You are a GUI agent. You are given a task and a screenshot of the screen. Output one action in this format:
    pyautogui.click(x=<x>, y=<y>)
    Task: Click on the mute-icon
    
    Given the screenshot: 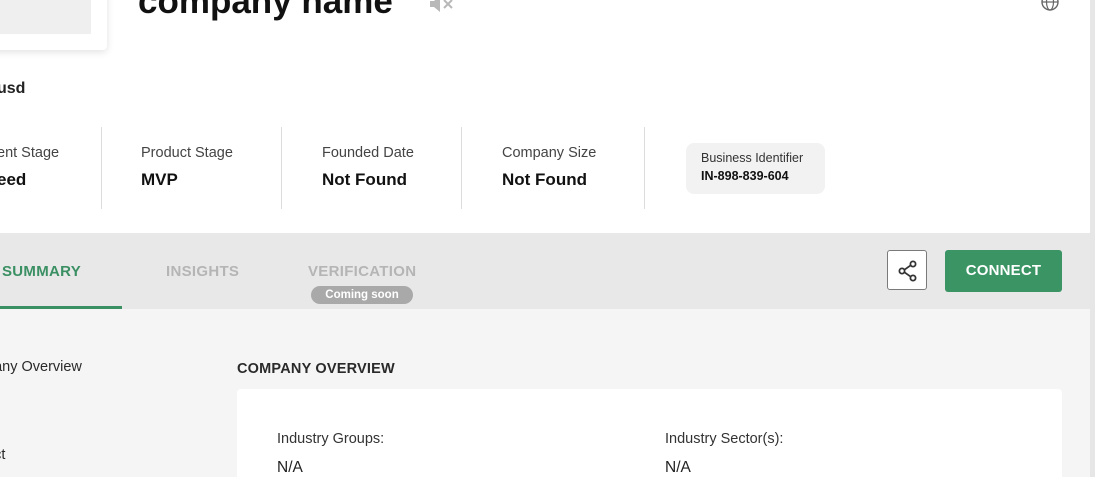 What is the action you would take?
    pyautogui.click(x=442, y=9)
    